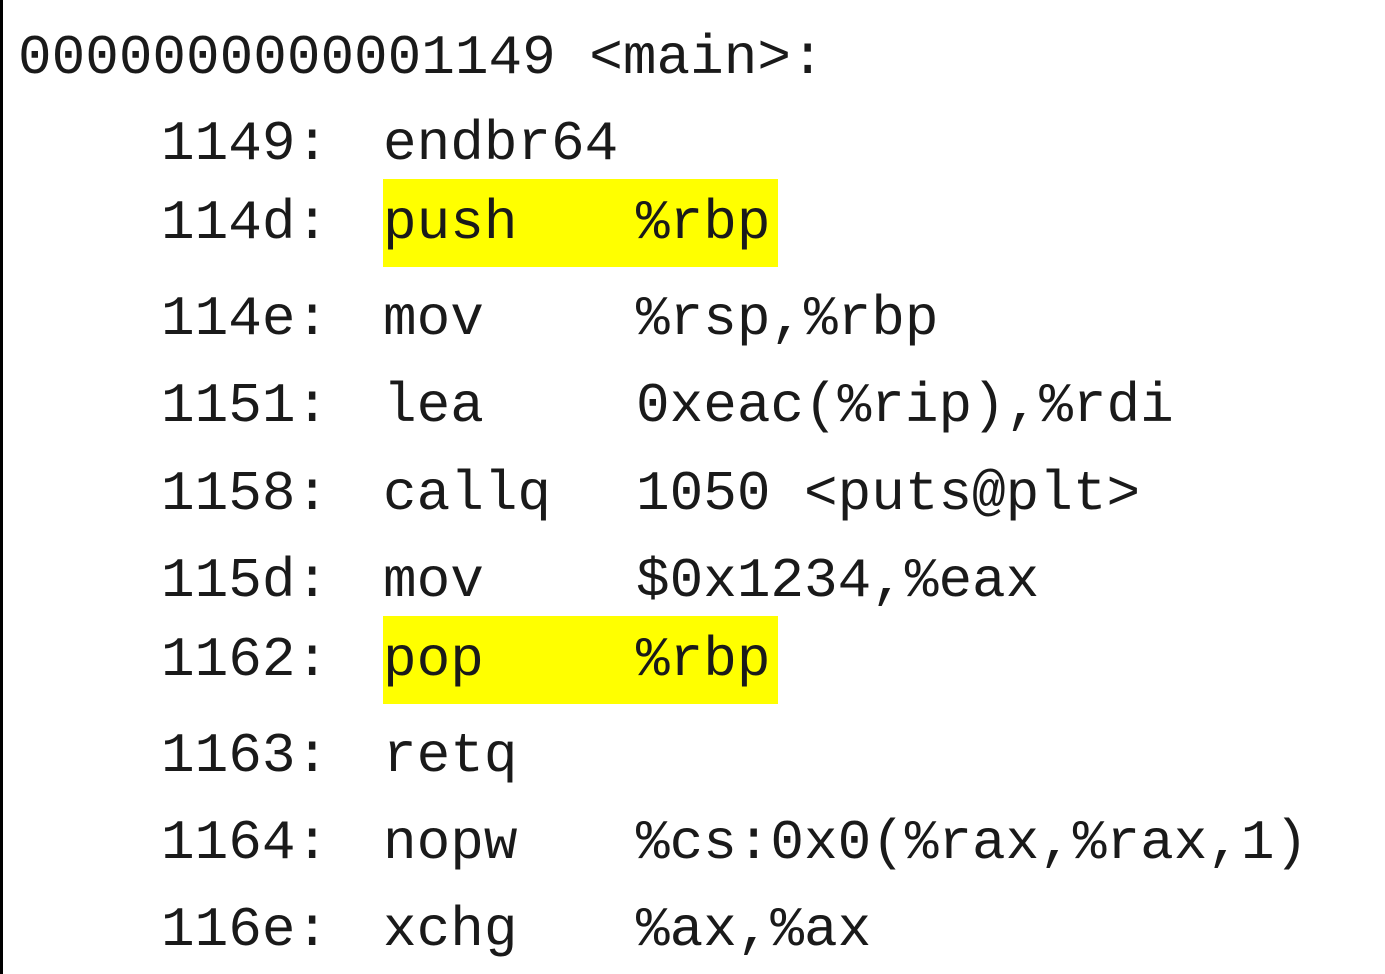  What do you see at coordinates (245, 319) in the screenshot?
I see `instruction-address: 114e:` at bounding box center [245, 319].